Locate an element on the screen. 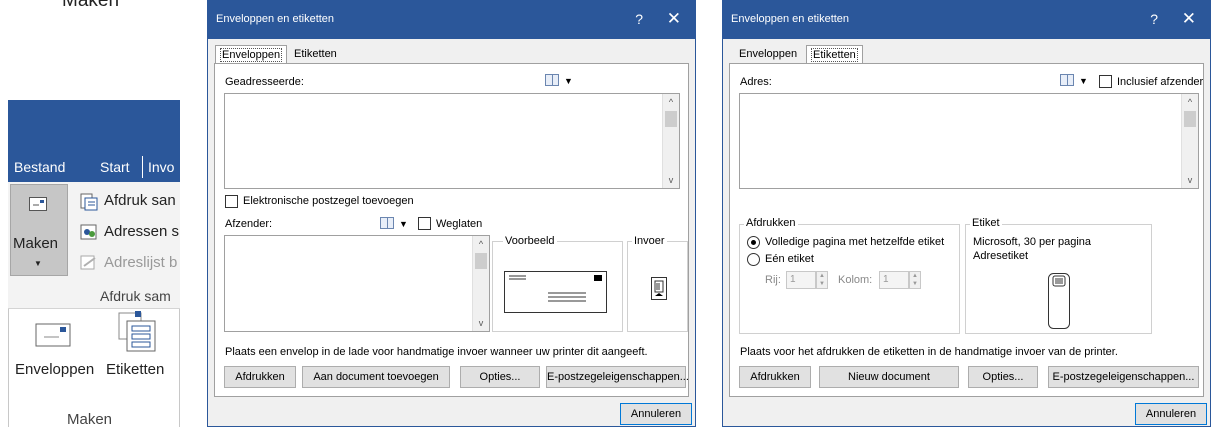 The height and width of the screenshot is (427, 1212). feed-icon is located at coordinates (659, 288).